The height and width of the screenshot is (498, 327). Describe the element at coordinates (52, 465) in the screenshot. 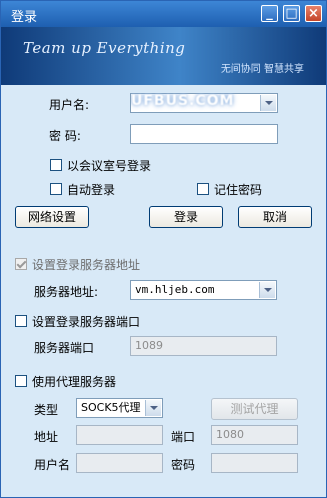

I see `proxy-username-label: 用户名` at that location.